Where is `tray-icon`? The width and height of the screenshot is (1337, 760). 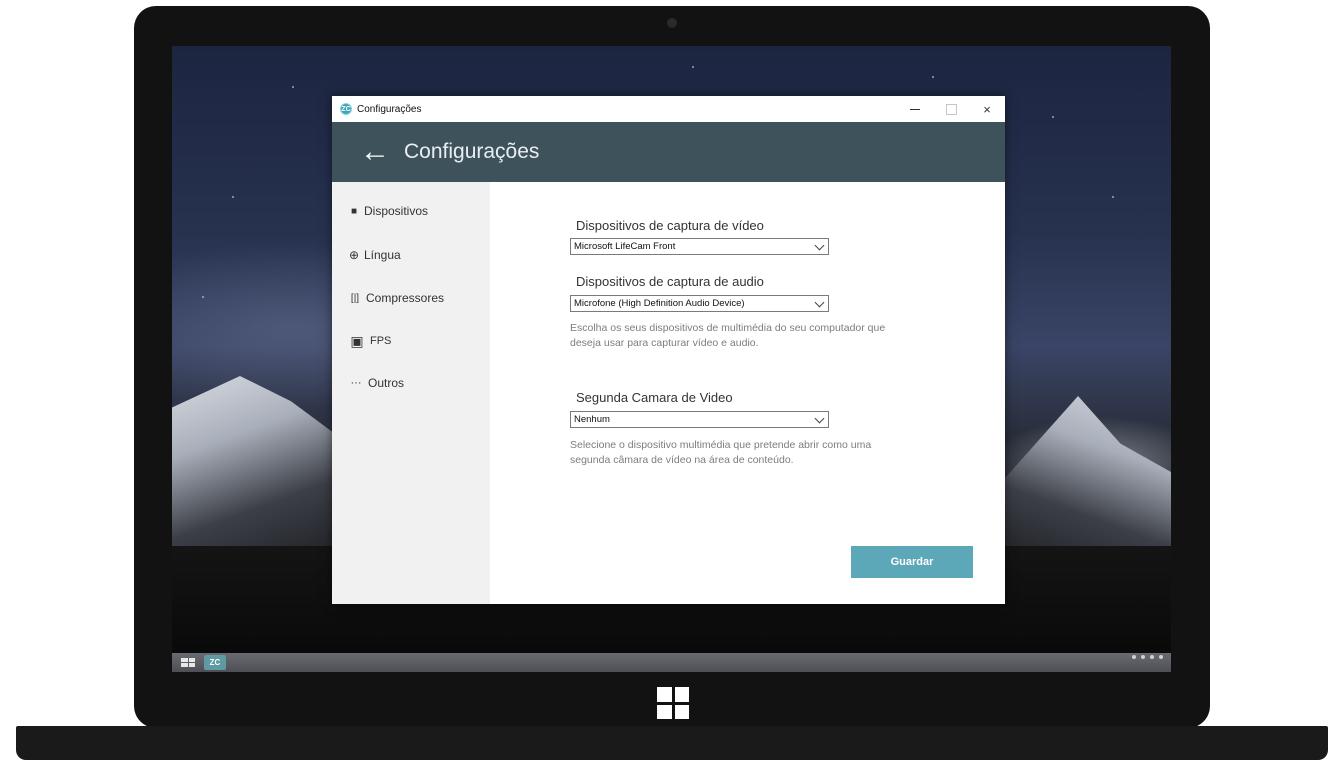
tray-icon is located at coordinates (1134, 657).